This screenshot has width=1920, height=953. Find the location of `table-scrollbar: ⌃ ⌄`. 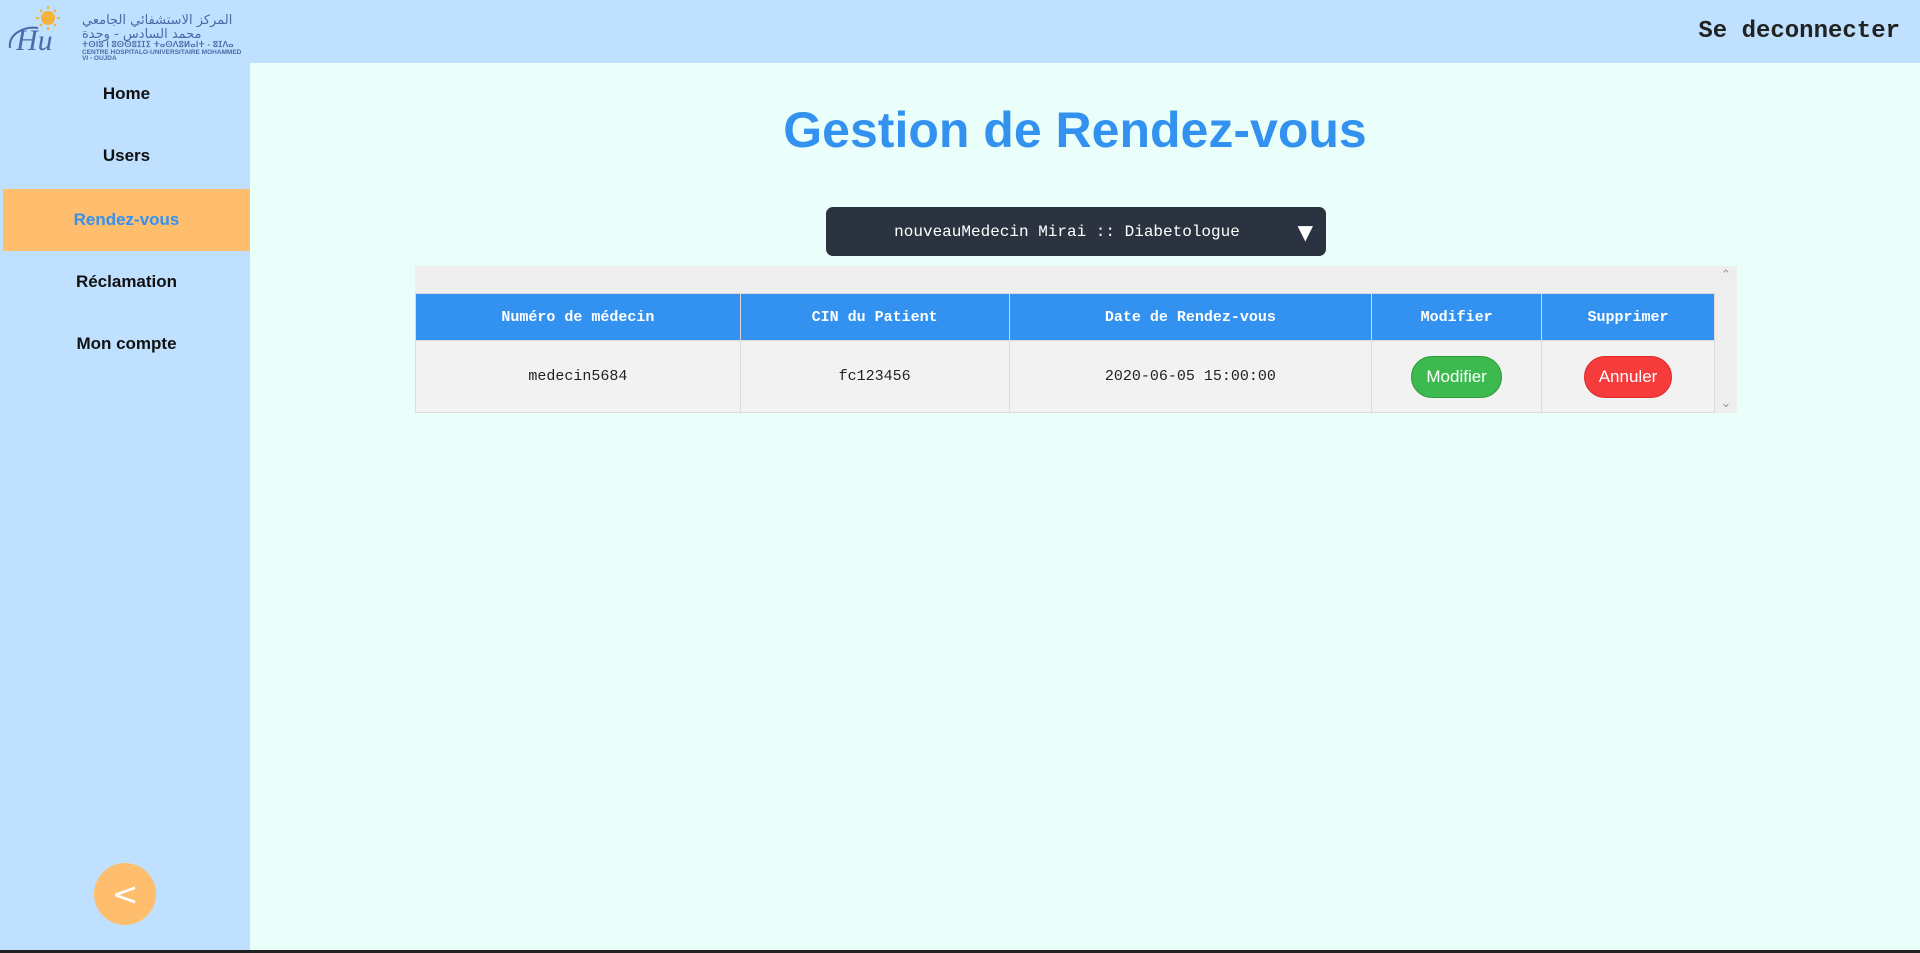

table-scrollbar: ⌃ ⌄ is located at coordinates (1726, 339).